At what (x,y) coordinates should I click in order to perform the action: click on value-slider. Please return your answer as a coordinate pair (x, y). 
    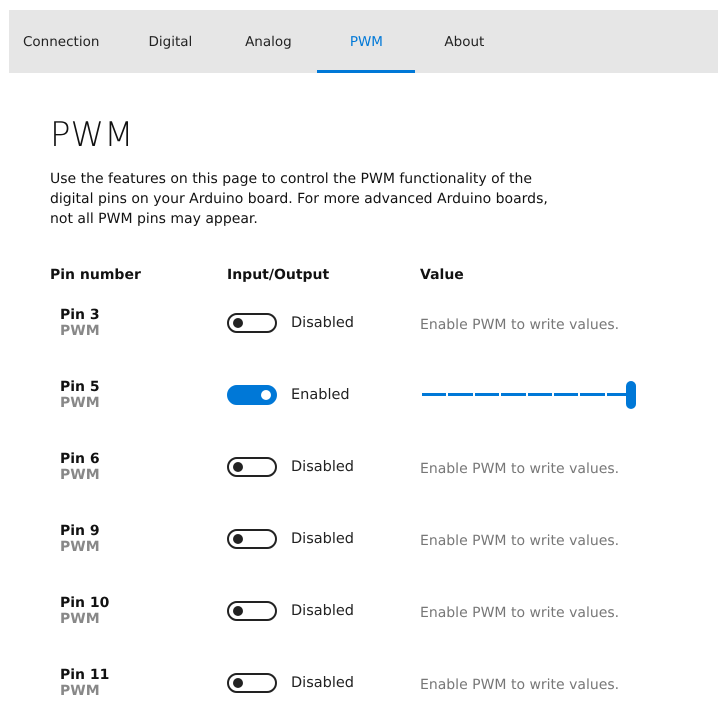
    Looking at the image, I should click on (528, 395).